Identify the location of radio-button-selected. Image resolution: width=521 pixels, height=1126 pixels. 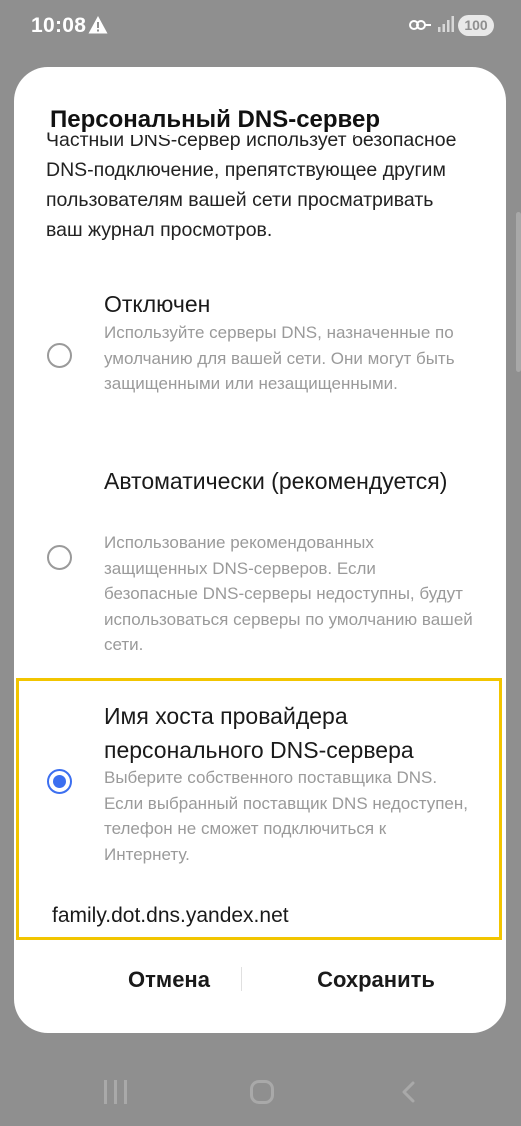
(59, 781).